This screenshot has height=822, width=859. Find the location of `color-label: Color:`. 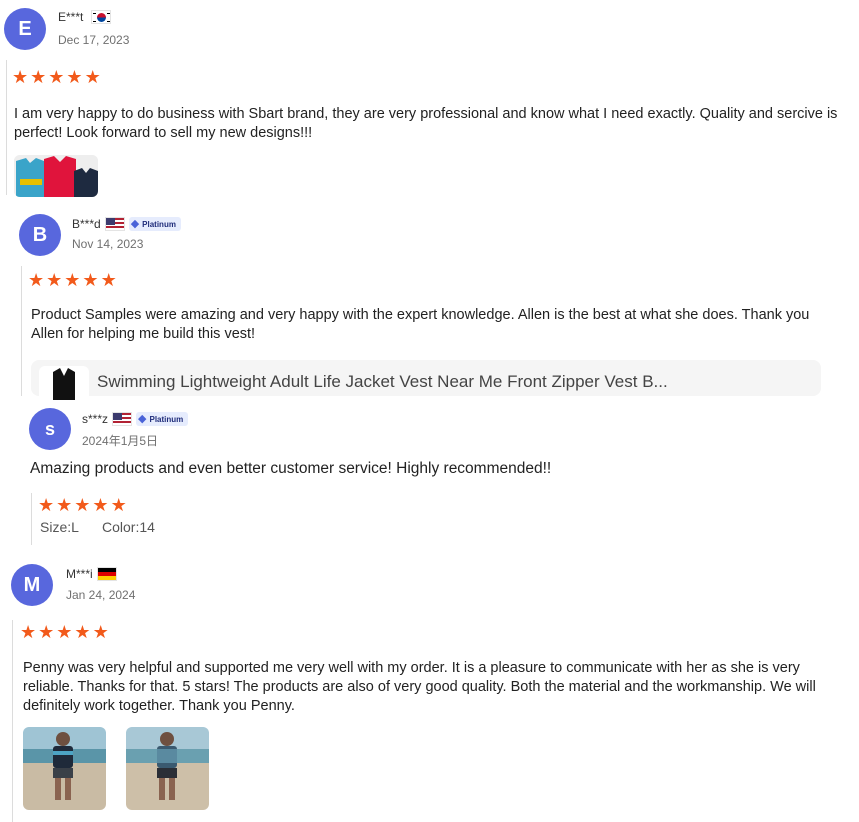

color-label: Color: is located at coordinates (121, 527).